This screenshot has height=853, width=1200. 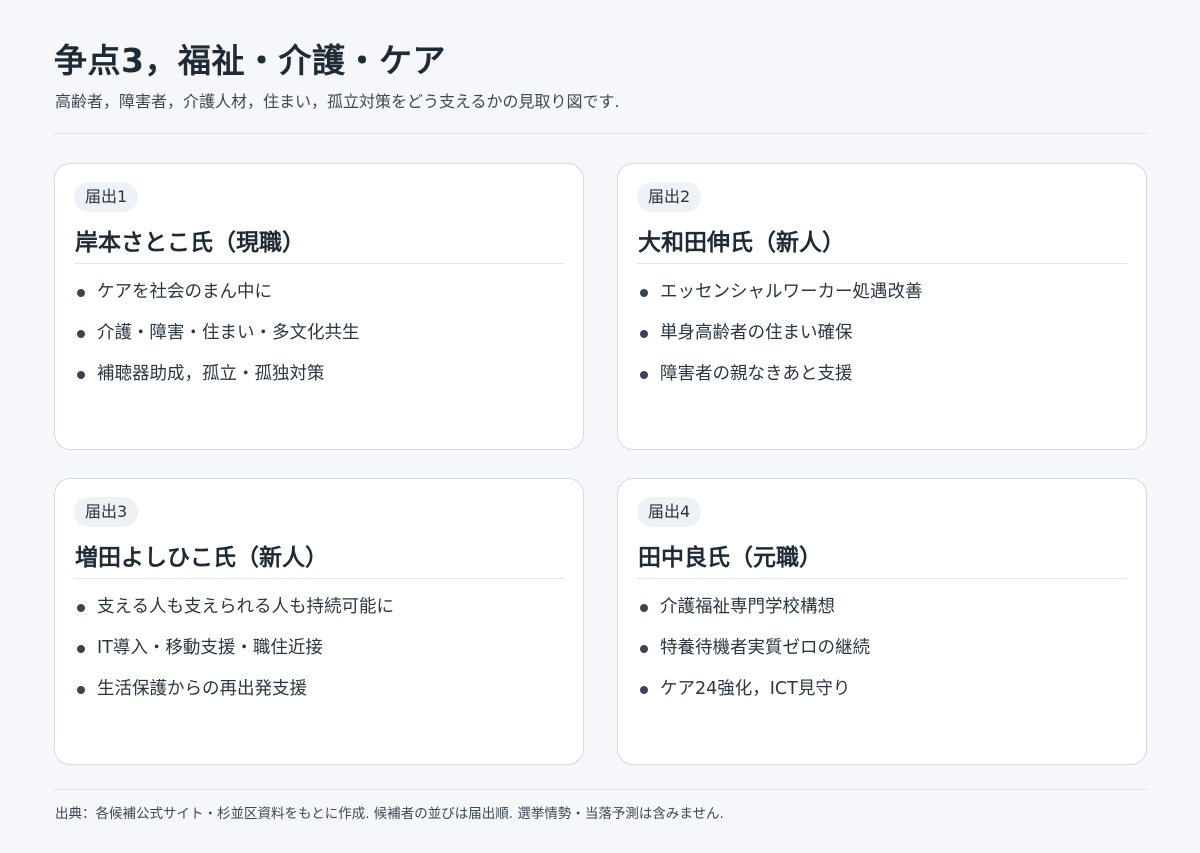 What do you see at coordinates (337, 101) in the screenshot?
I see `page-subtitle: 高齢者，障害者，介護人材，住まい，孤立対策をどう支えるかの見取り図です.` at bounding box center [337, 101].